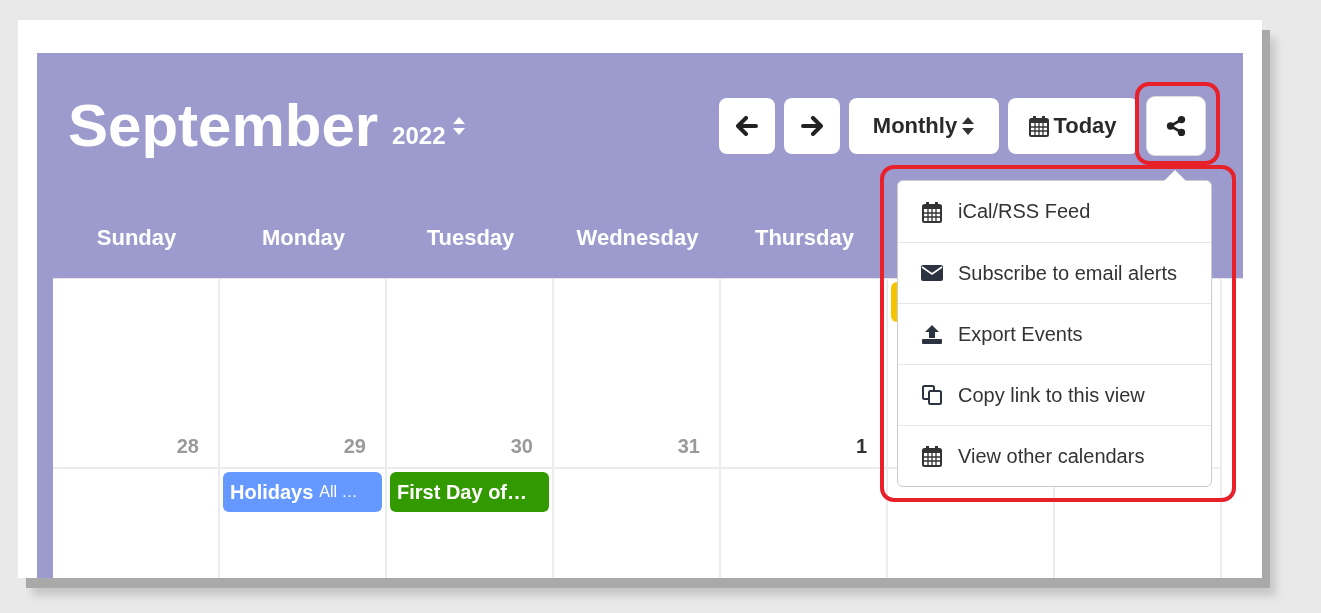 This screenshot has width=1321, height=613. I want to click on weekday-label: Wednesday, so click(637, 238).